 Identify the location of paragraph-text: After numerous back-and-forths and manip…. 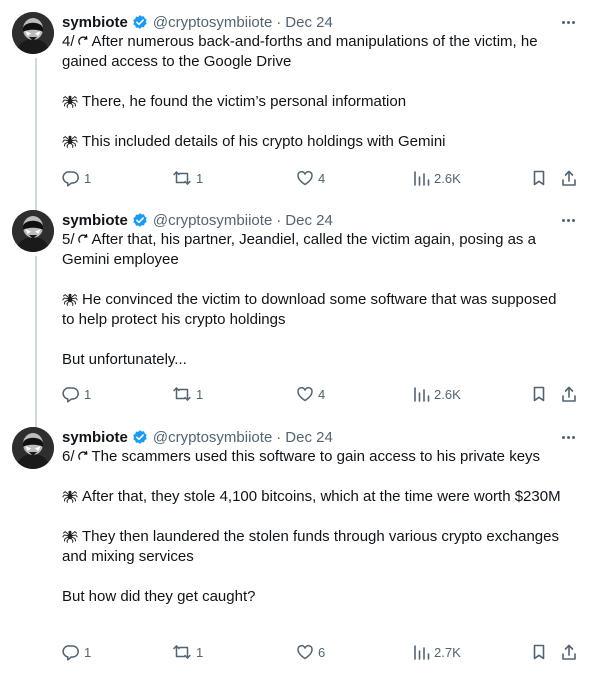
(302, 51).